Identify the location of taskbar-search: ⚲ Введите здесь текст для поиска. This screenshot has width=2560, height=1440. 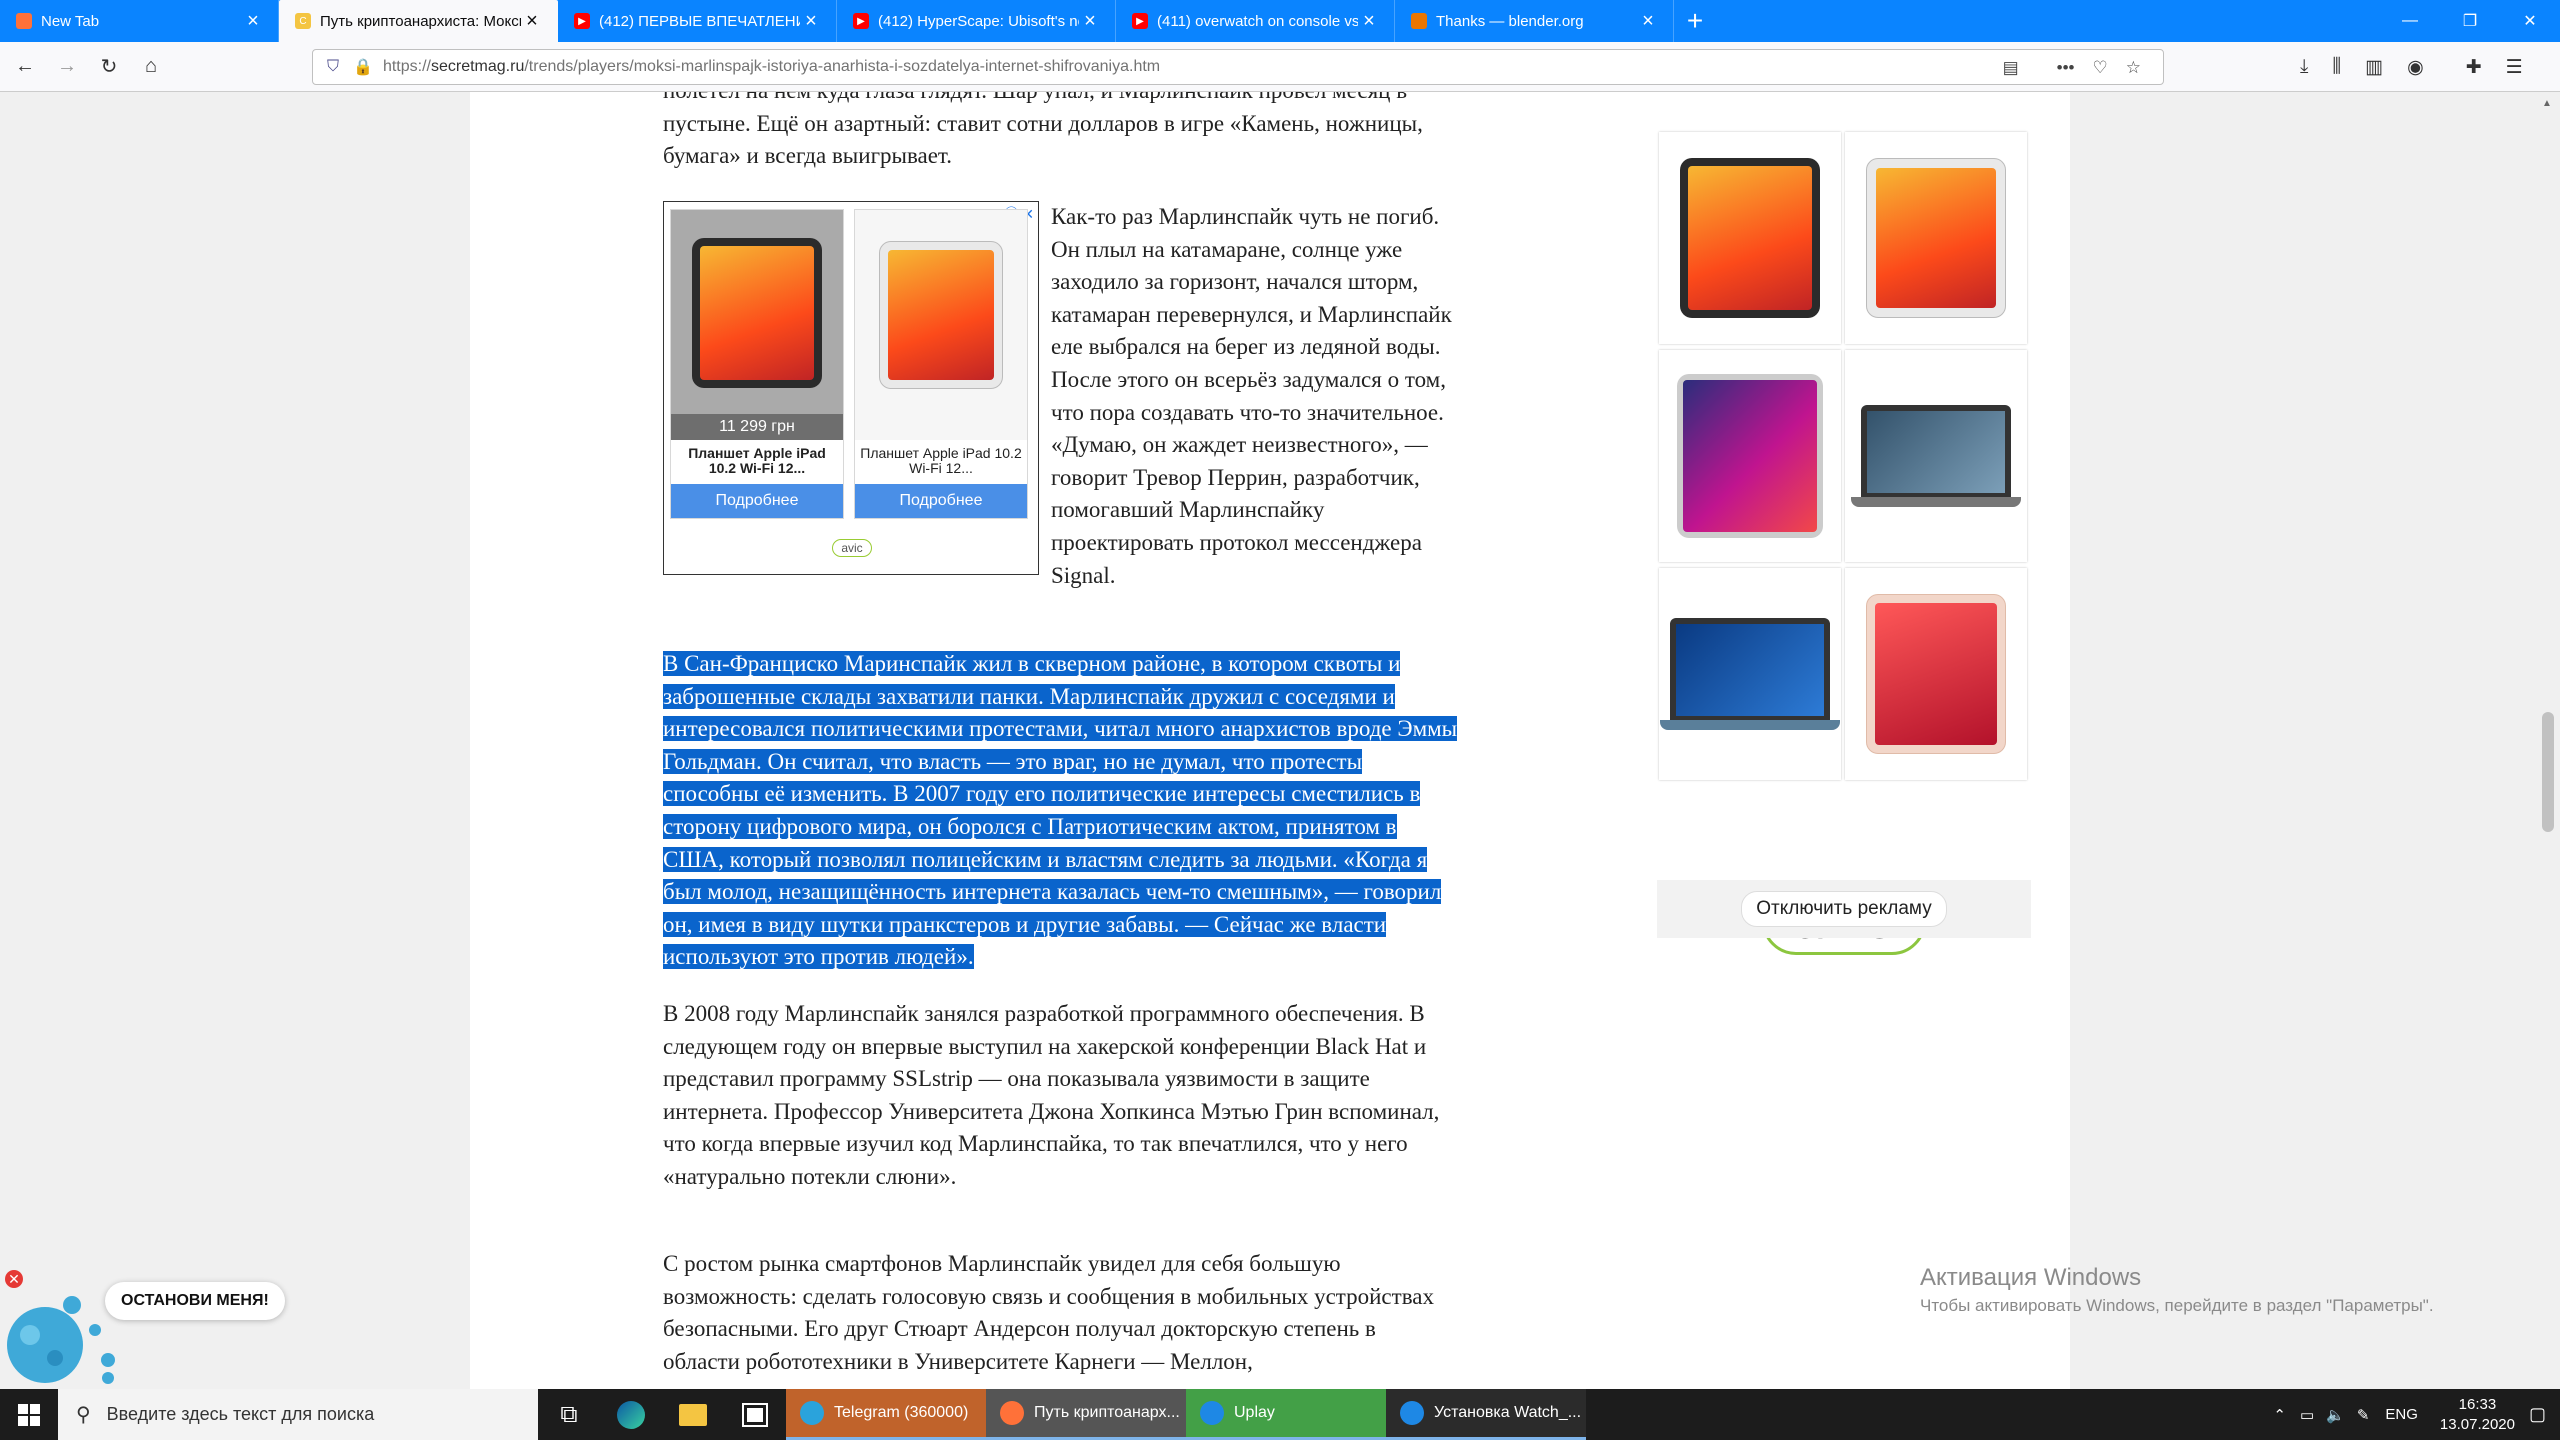
(298, 1414).